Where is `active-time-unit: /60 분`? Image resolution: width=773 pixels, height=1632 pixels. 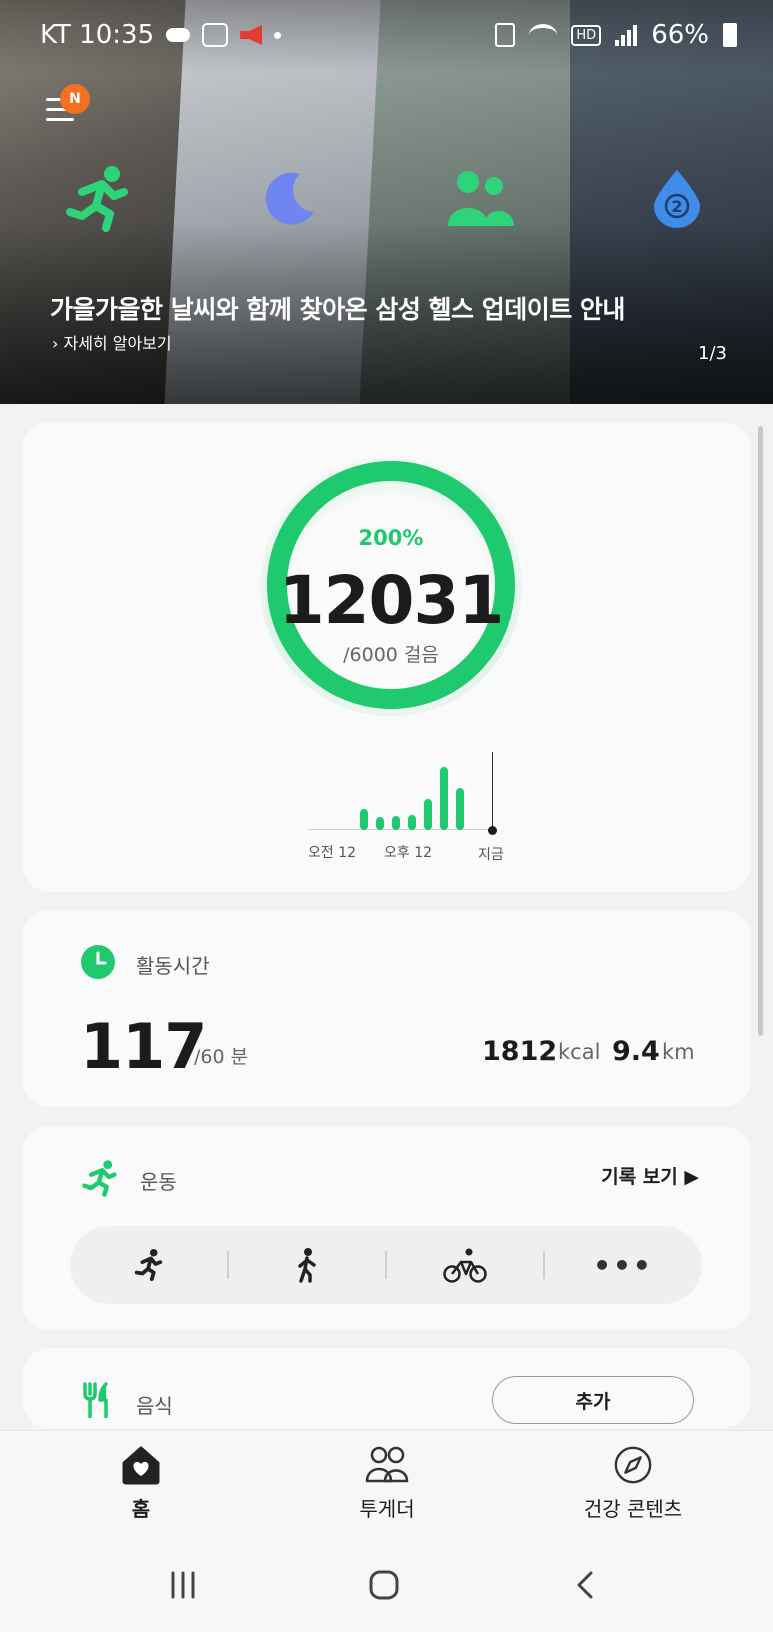 active-time-unit: /60 분 is located at coordinates (221, 1057).